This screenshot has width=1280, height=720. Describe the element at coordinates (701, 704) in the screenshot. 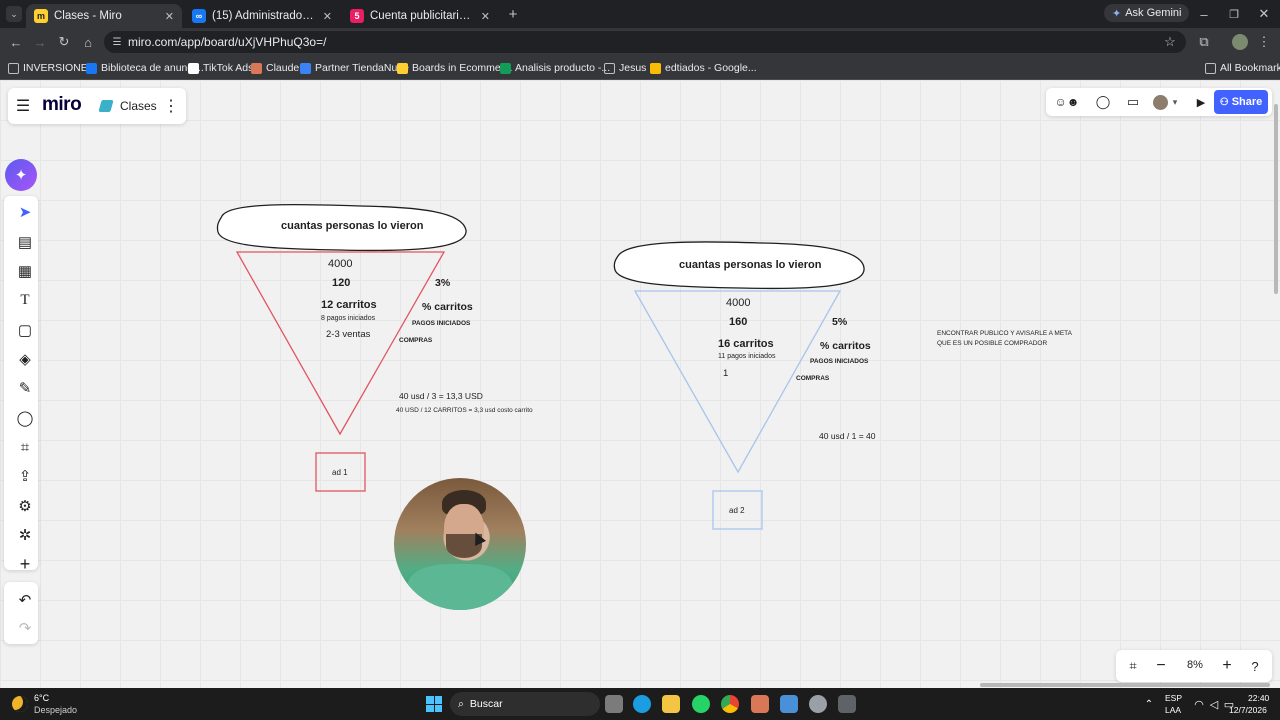

I see `whatsapp-icon` at that location.